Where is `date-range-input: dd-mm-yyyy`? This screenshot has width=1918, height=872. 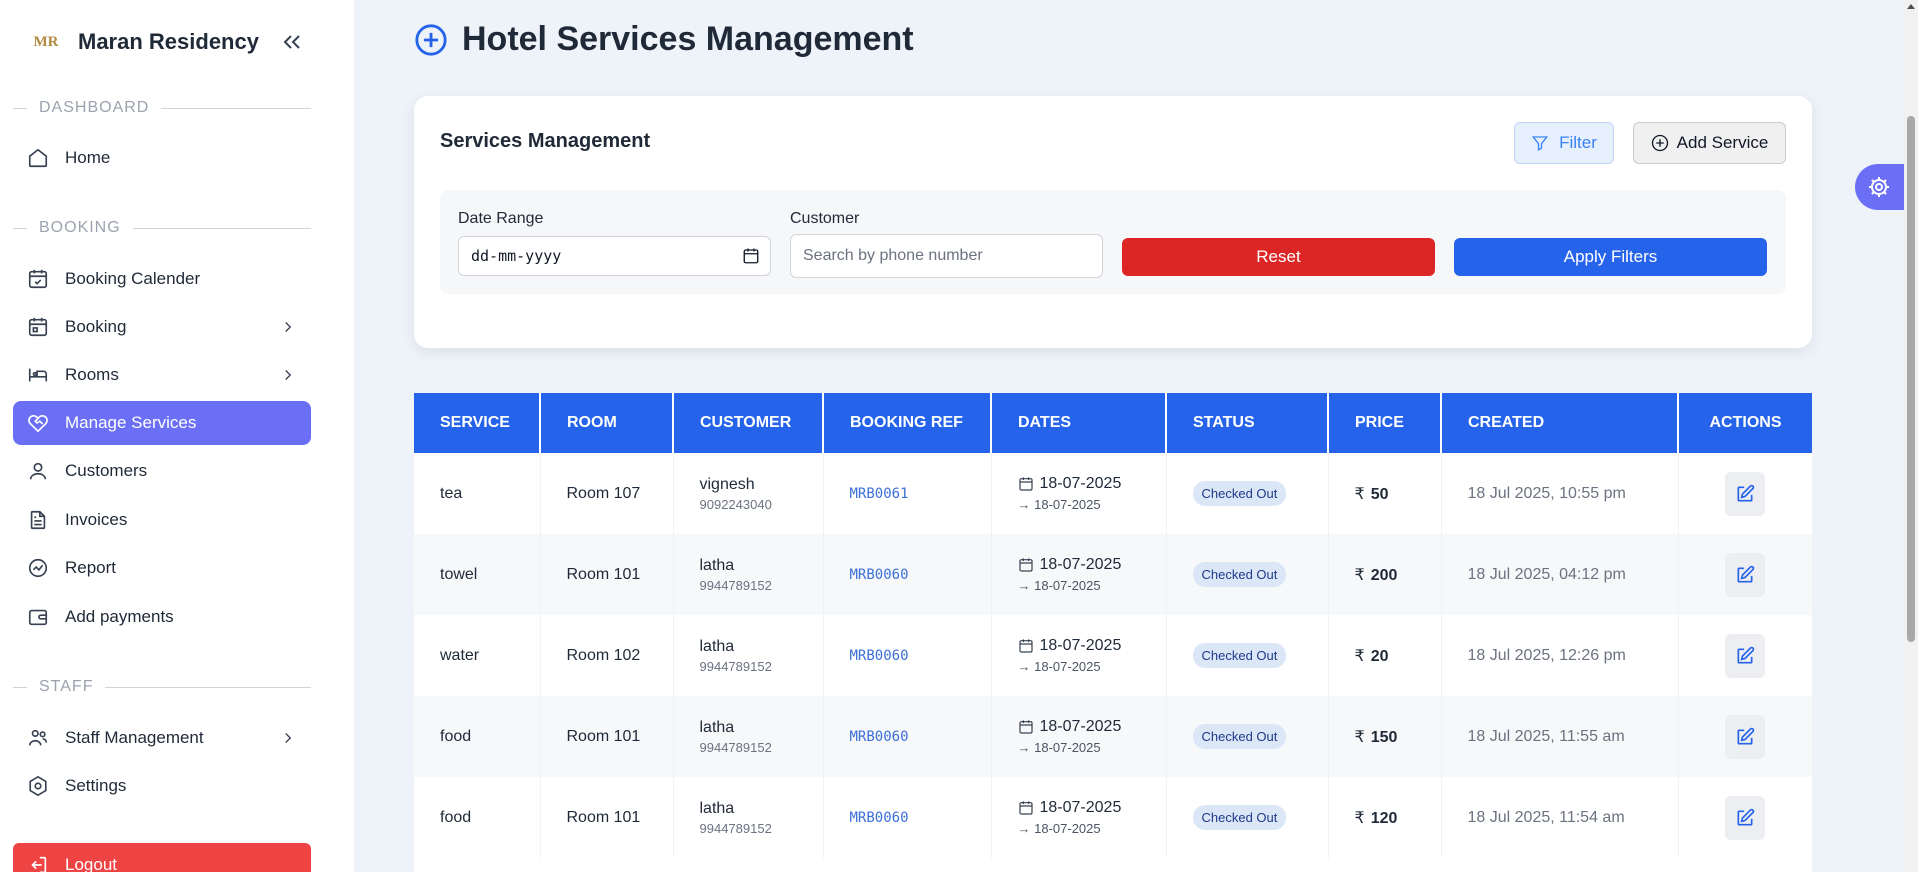
date-range-input: dd-mm-yyyy is located at coordinates (614, 256).